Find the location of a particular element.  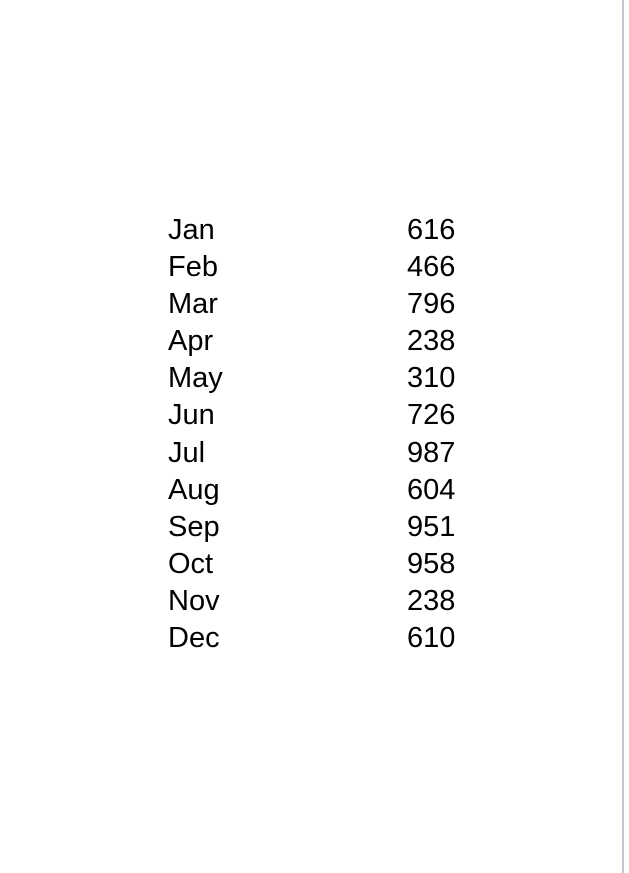

month-label: Aug is located at coordinates (194, 489).